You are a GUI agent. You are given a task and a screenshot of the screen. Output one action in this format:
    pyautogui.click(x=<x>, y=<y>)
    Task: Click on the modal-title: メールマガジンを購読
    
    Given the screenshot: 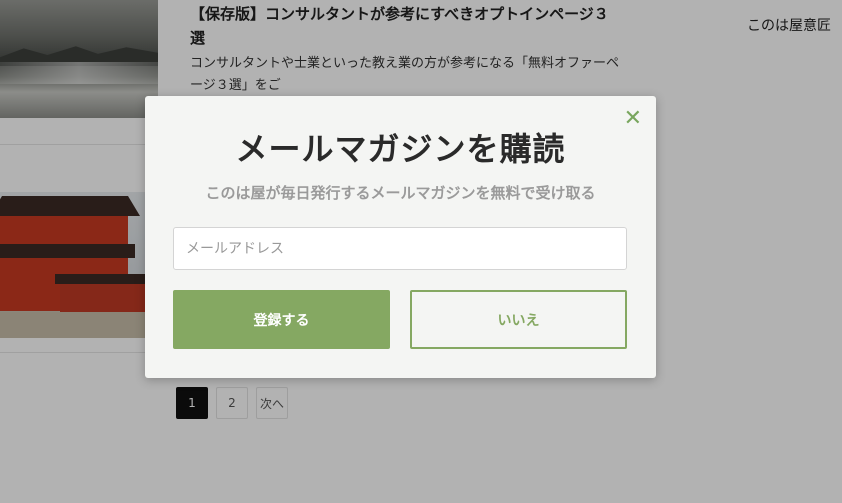 What is the action you would take?
    pyautogui.click(x=400, y=149)
    